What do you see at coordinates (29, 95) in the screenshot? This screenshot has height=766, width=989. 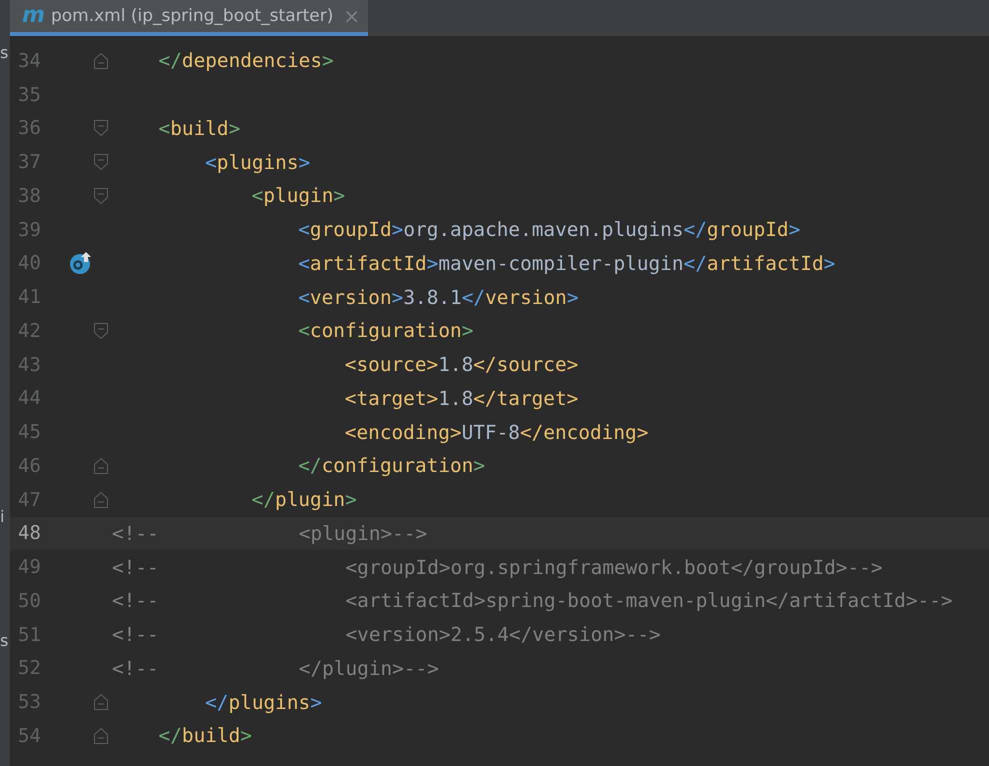 I see `line-number: 35` at bounding box center [29, 95].